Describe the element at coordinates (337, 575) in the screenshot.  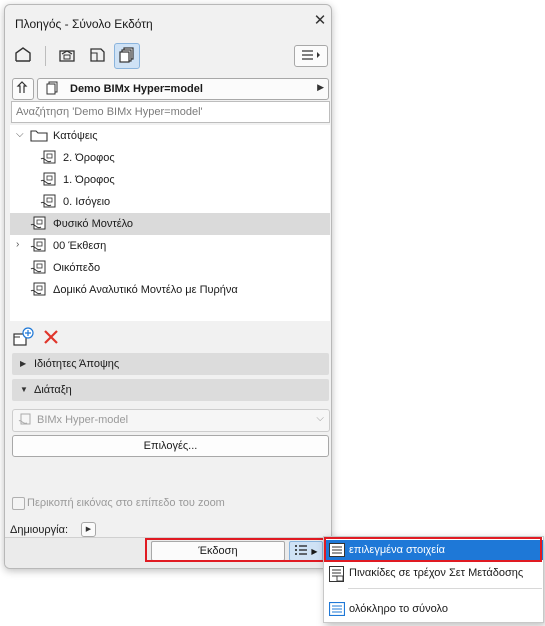
I see `layouts-list-icon` at that location.